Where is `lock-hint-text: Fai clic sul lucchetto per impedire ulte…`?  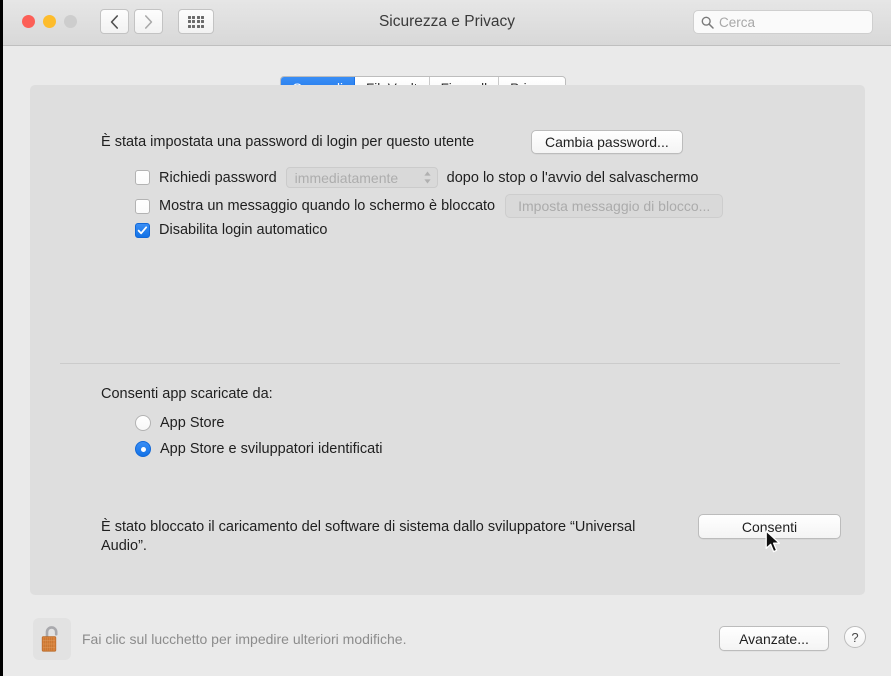
lock-hint-text: Fai clic sul lucchetto per impedire ulte… is located at coordinates (244, 639).